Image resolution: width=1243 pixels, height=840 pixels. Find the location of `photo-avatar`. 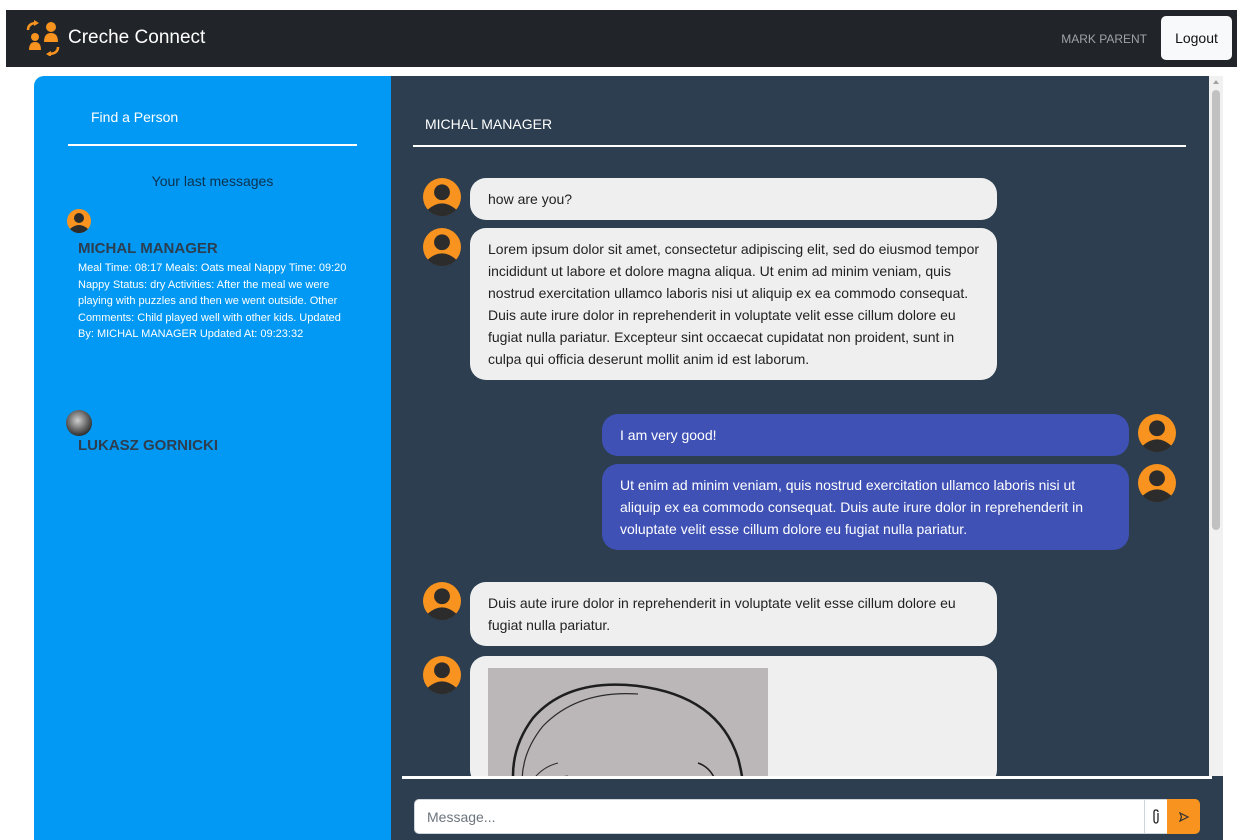

photo-avatar is located at coordinates (79, 423).